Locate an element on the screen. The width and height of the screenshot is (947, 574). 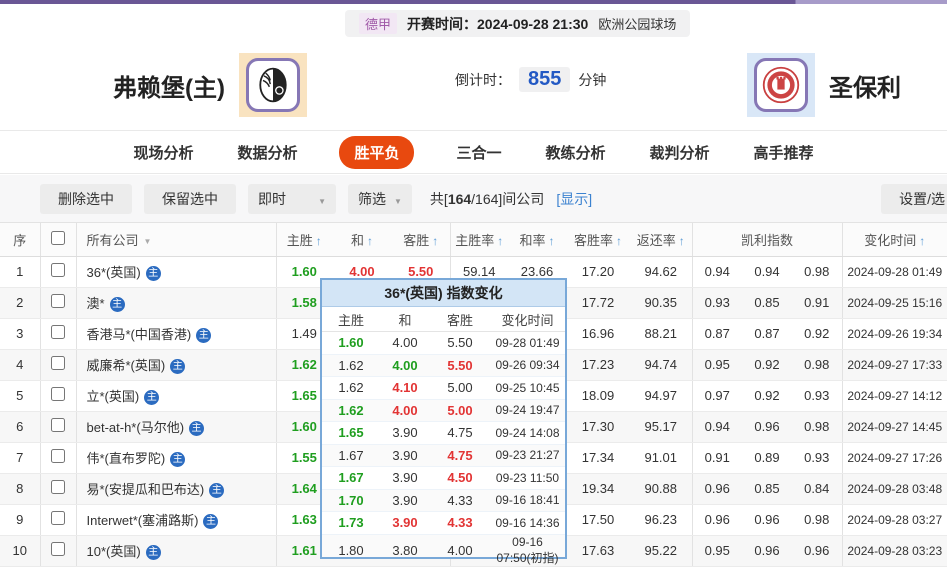
tab-three-in-one: 三合一 is located at coordinates (478, 152).